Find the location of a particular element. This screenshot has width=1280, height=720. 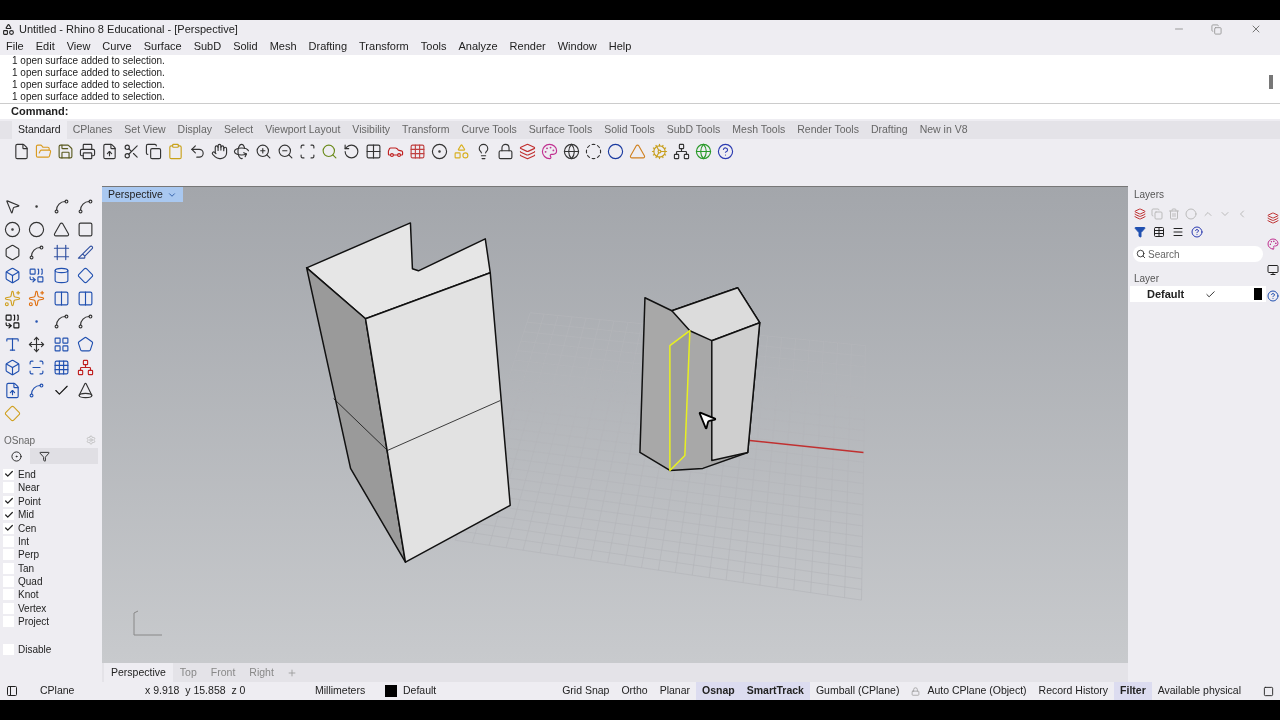

status-toggle: Osnap is located at coordinates (718, 691).